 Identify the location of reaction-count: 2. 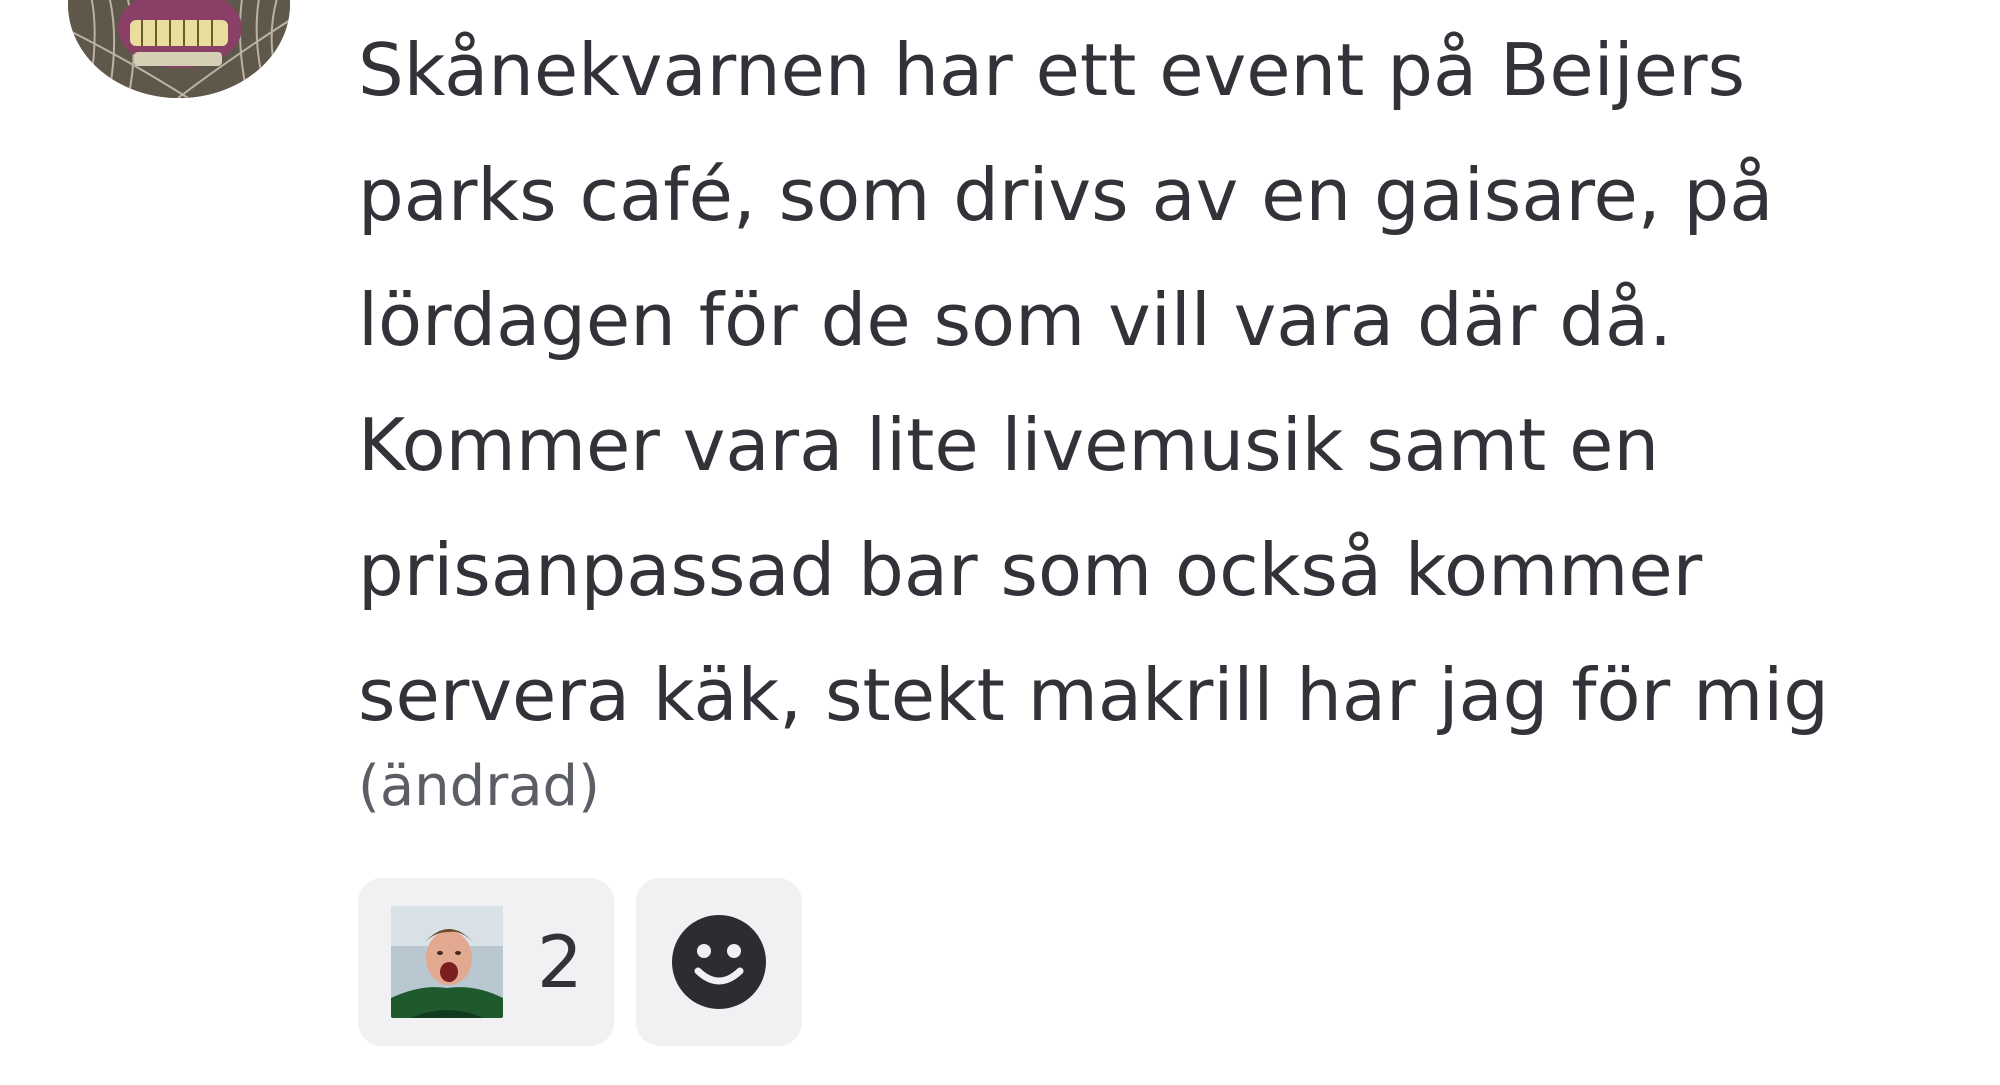
(560, 962).